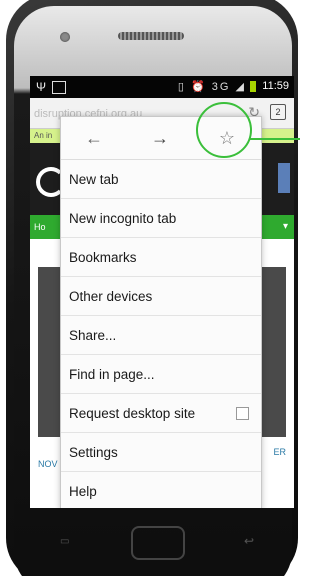 This screenshot has width=320, height=576. Describe the element at coordinates (199, 87) in the screenshot. I see `alarm-icon: ⏰` at that location.